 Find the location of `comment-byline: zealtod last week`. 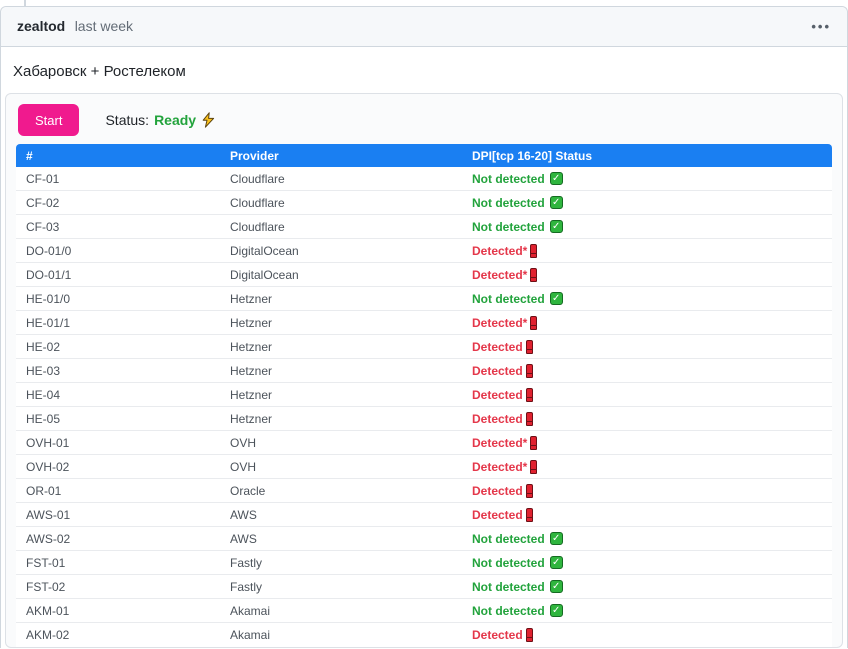

comment-byline: zealtod last week is located at coordinates (75, 27).